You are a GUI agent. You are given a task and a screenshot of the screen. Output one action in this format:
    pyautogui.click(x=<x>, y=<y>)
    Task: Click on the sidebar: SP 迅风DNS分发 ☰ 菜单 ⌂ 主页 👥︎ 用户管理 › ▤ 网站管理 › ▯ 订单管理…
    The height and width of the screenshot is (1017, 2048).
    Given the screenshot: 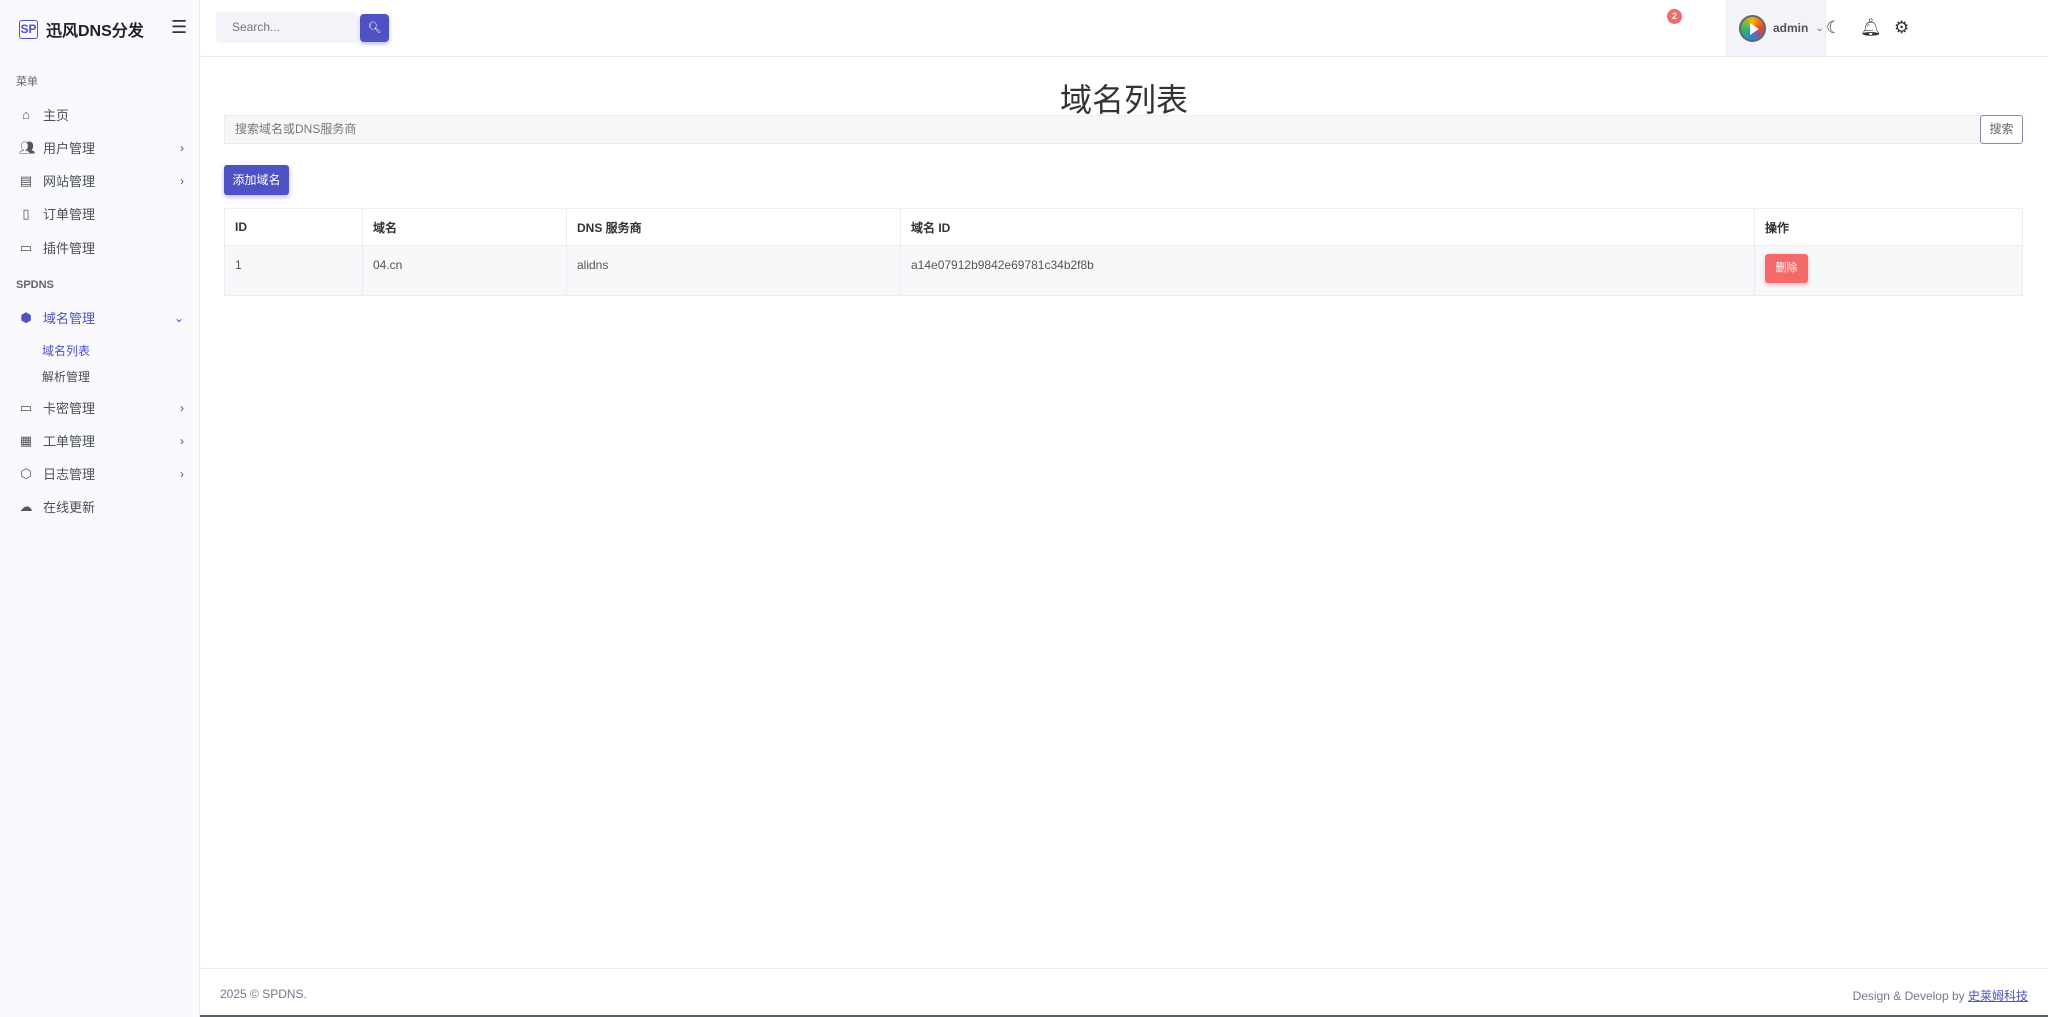 What is the action you would take?
    pyautogui.click(x=100, y=508)
    